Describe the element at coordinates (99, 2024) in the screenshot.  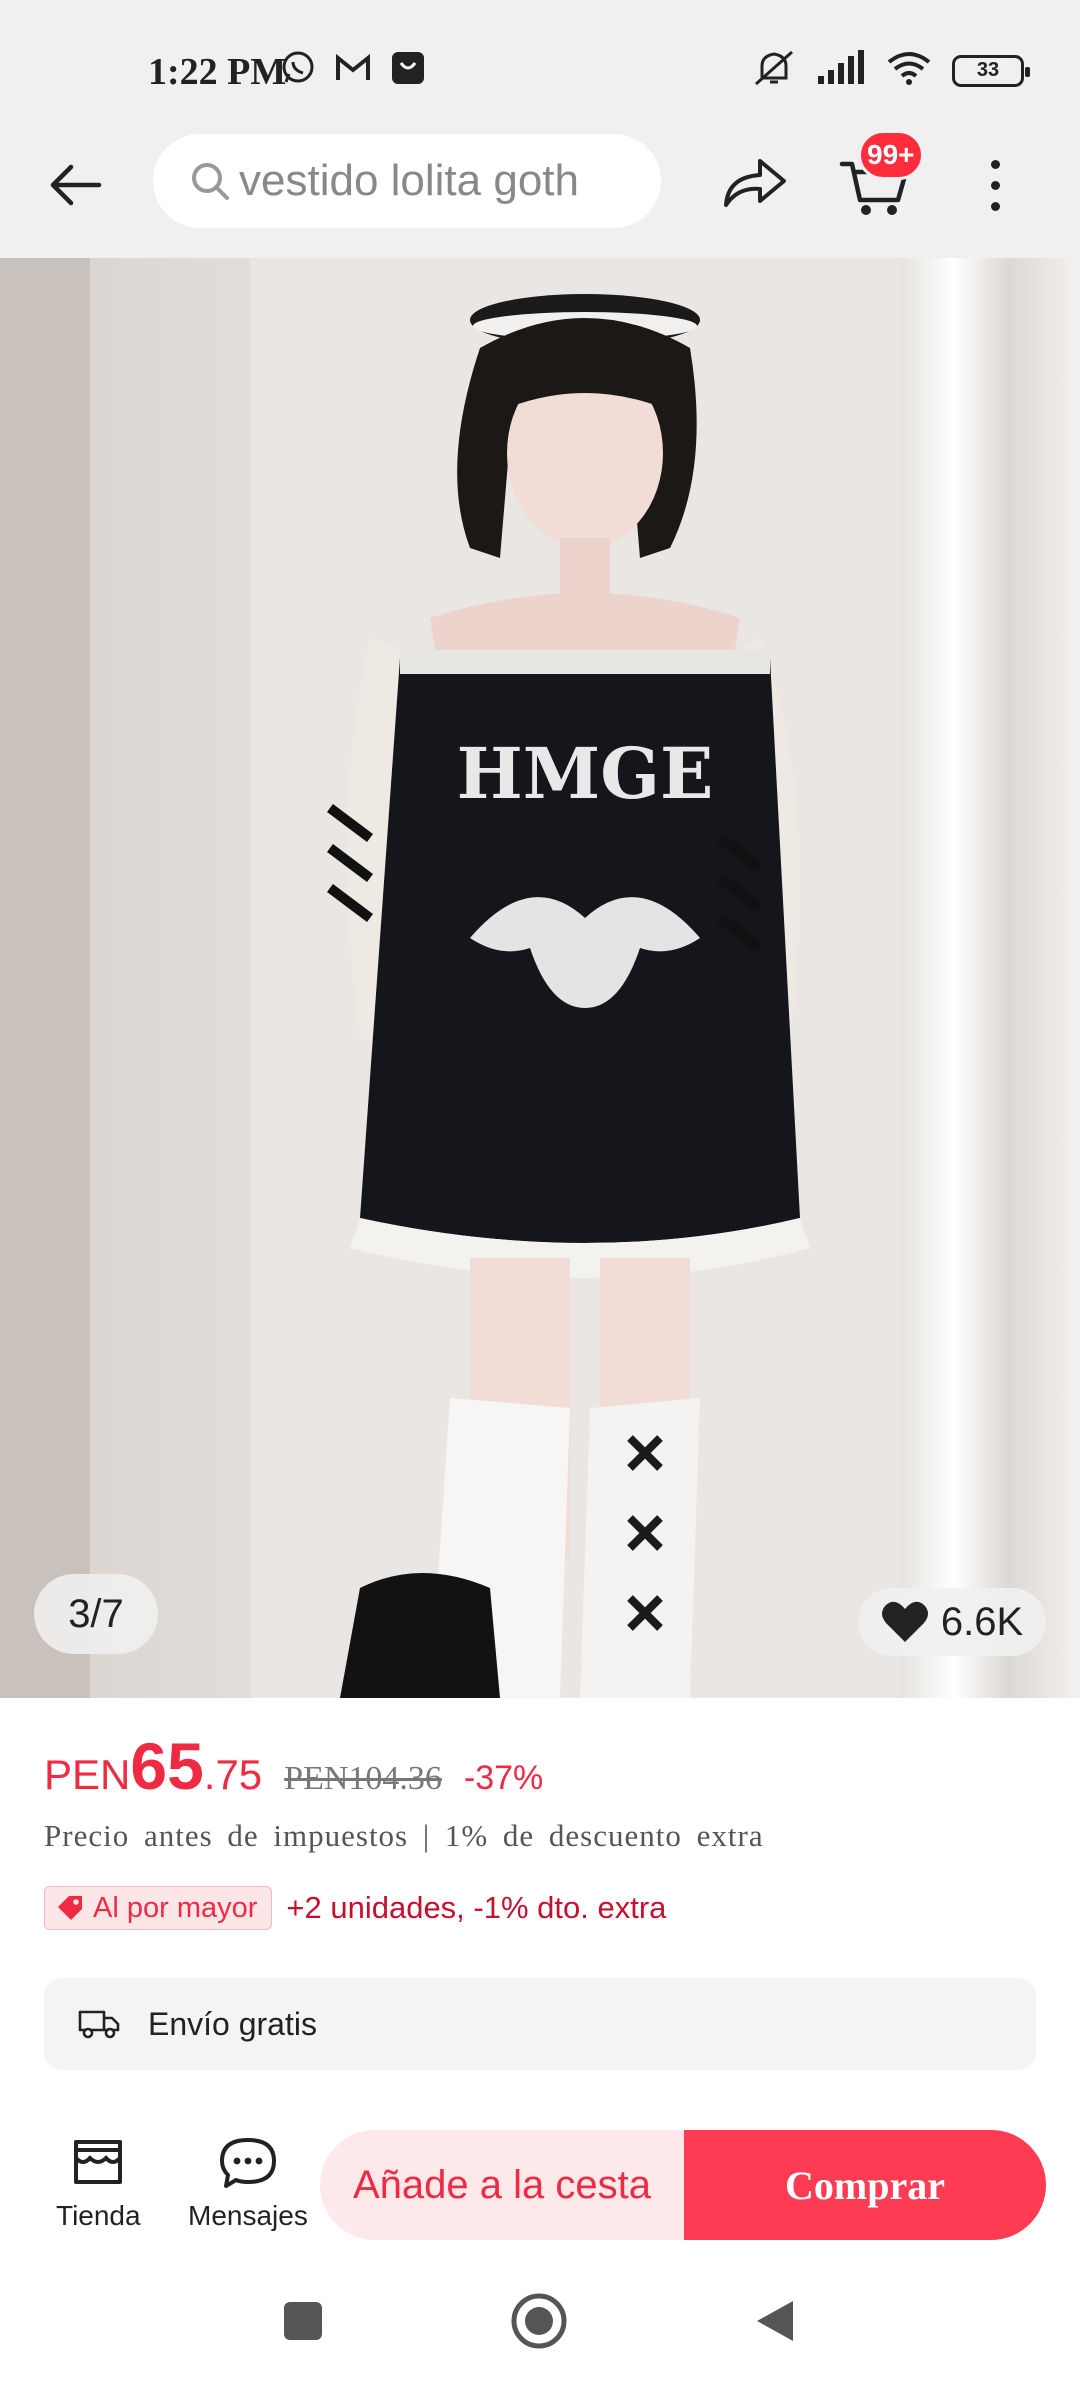
I see `truck-icon` at that location.